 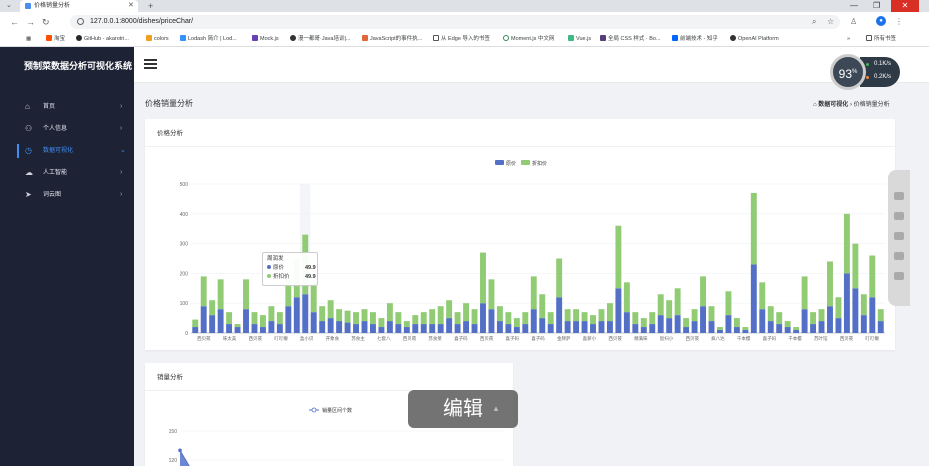 I want to click on x-tick-label: 疯八达, so click(x=718, y=338).